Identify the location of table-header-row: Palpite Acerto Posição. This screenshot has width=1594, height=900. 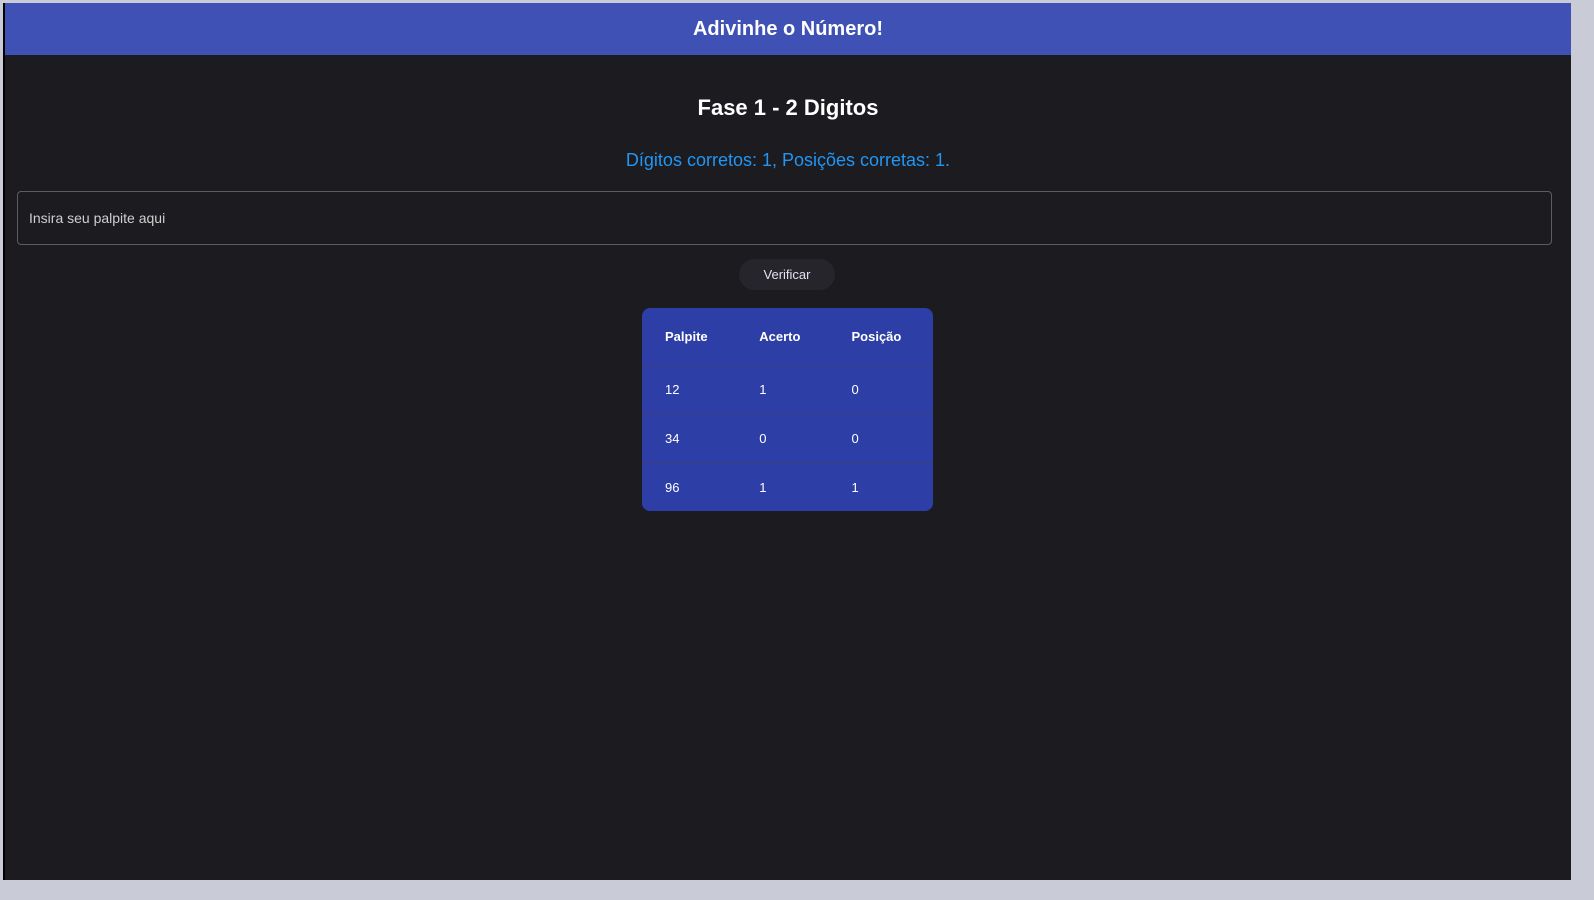
(787, 336).